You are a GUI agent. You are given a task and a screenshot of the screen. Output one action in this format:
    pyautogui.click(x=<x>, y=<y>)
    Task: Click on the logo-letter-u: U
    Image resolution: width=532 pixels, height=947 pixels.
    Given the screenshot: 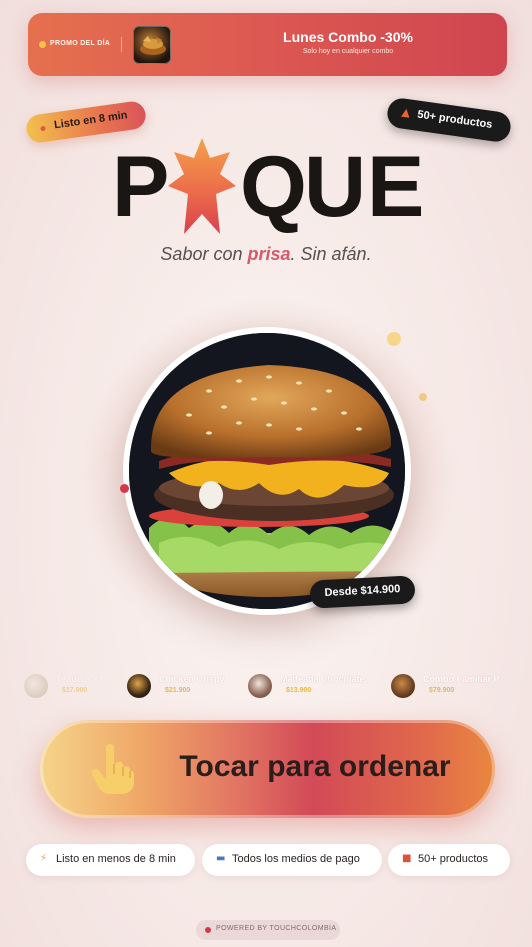 What is the action you would take?
    pyautogui.click(x=335, y=187)
    